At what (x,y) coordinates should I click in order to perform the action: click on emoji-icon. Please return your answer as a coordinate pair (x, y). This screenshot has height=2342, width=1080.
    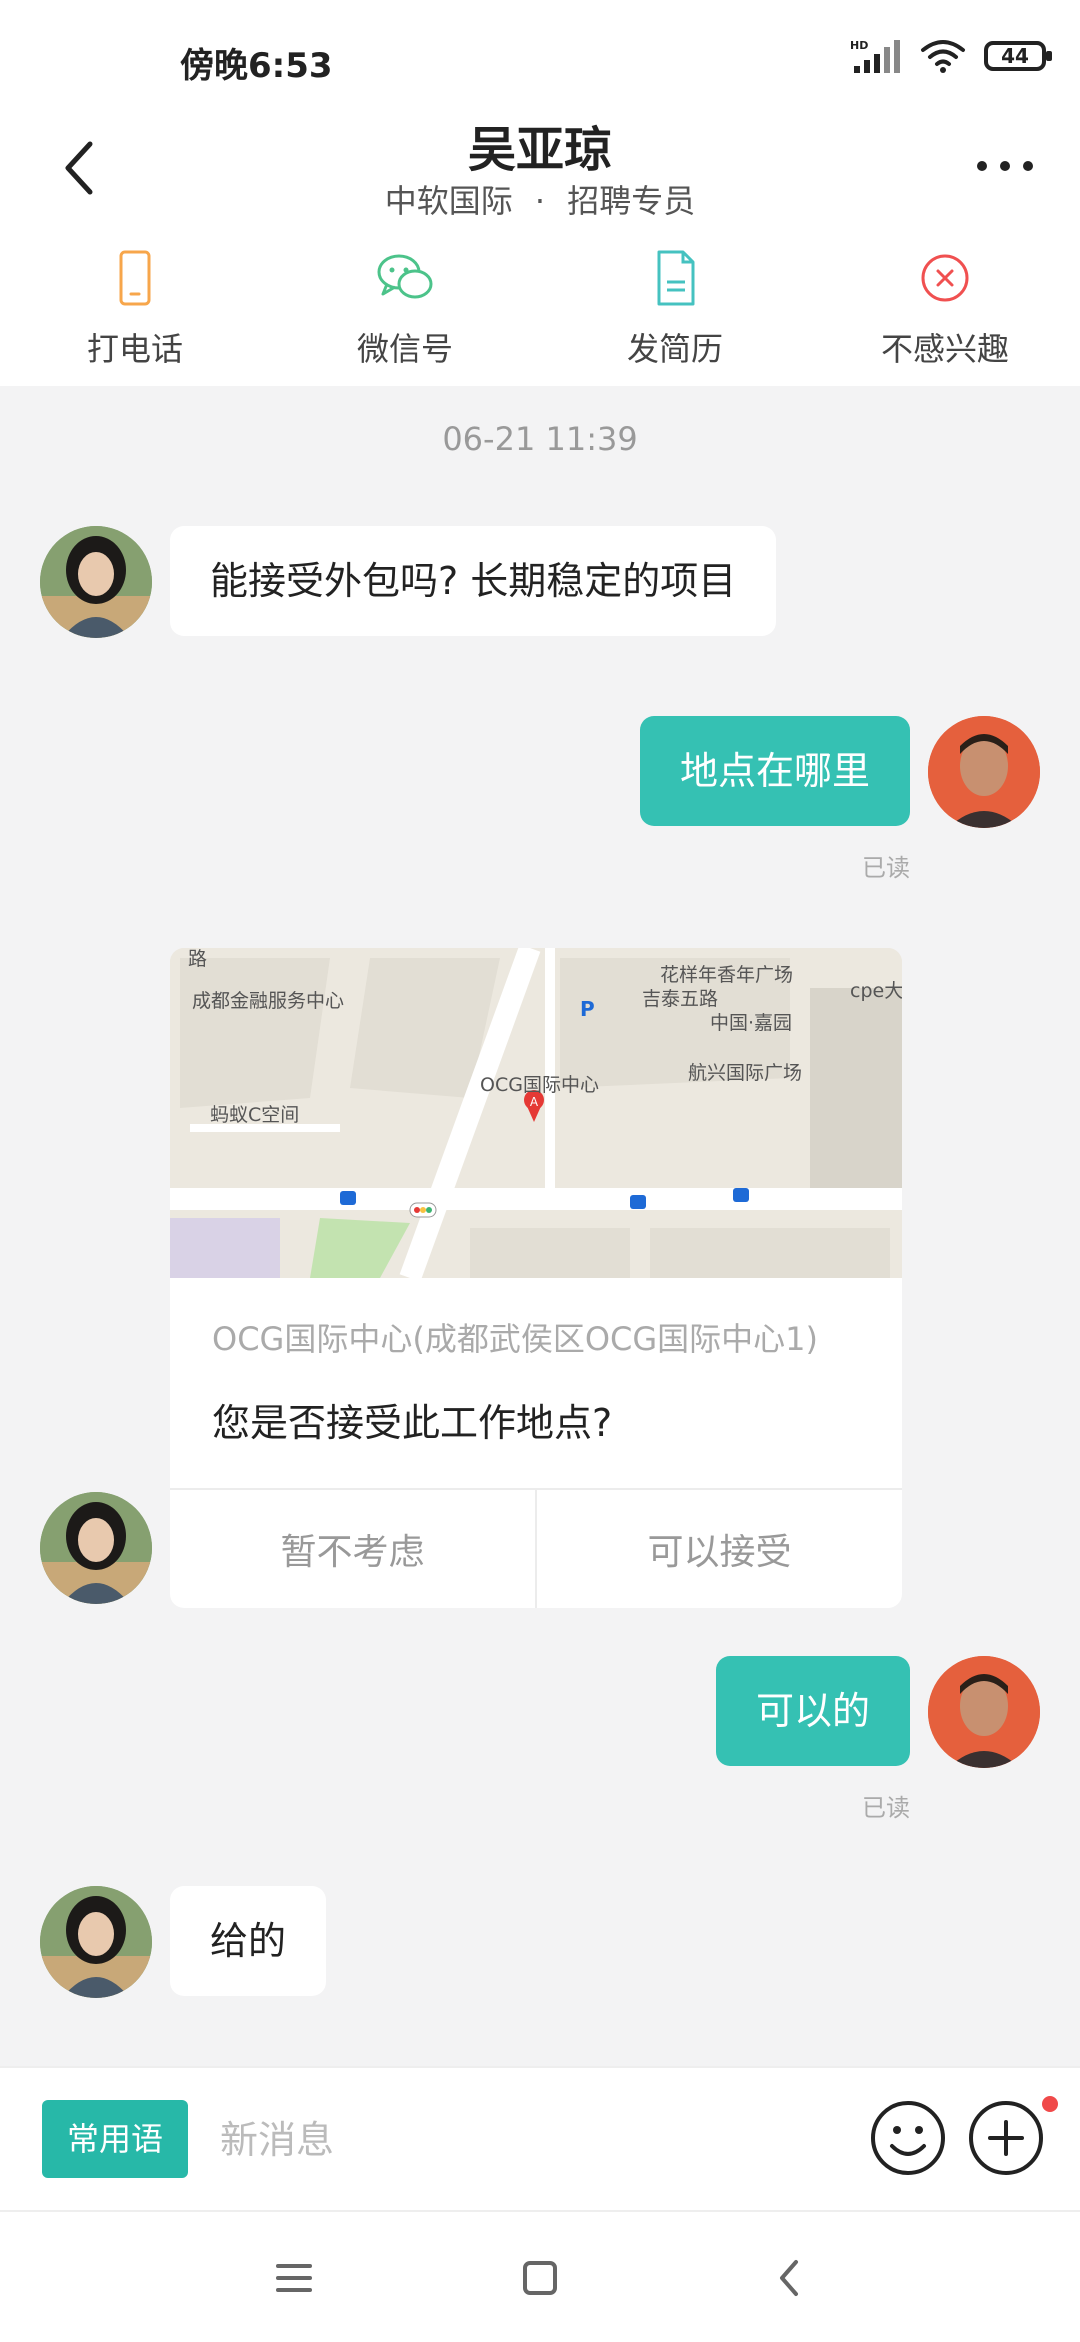
    Looking at the image, I should click on (908, 2138).